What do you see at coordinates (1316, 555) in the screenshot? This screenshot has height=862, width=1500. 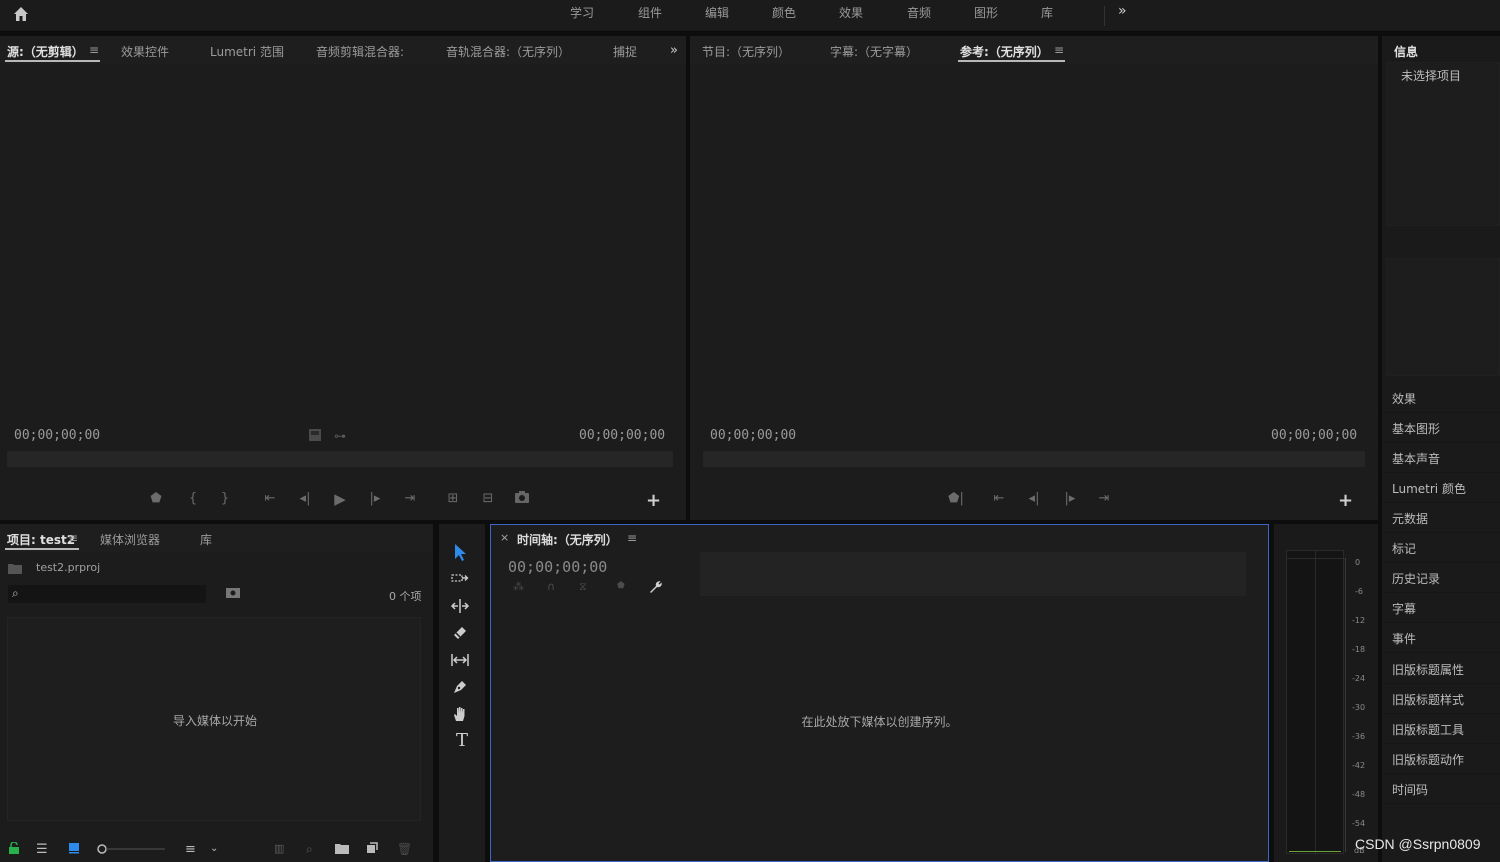 I see `peak-indicators` at bounding box center [1316, 555].